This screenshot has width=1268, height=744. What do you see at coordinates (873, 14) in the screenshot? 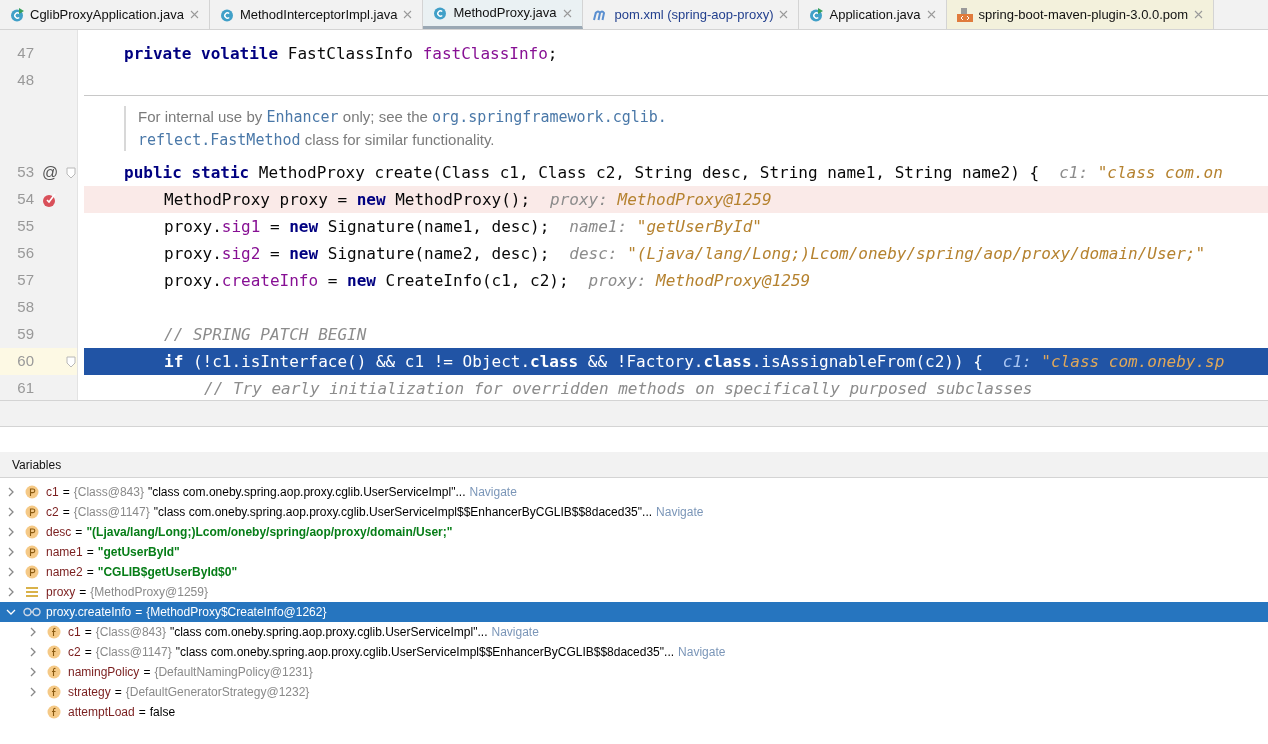
I see `editor-tab: Application.java` at bounding box center [873, 14].